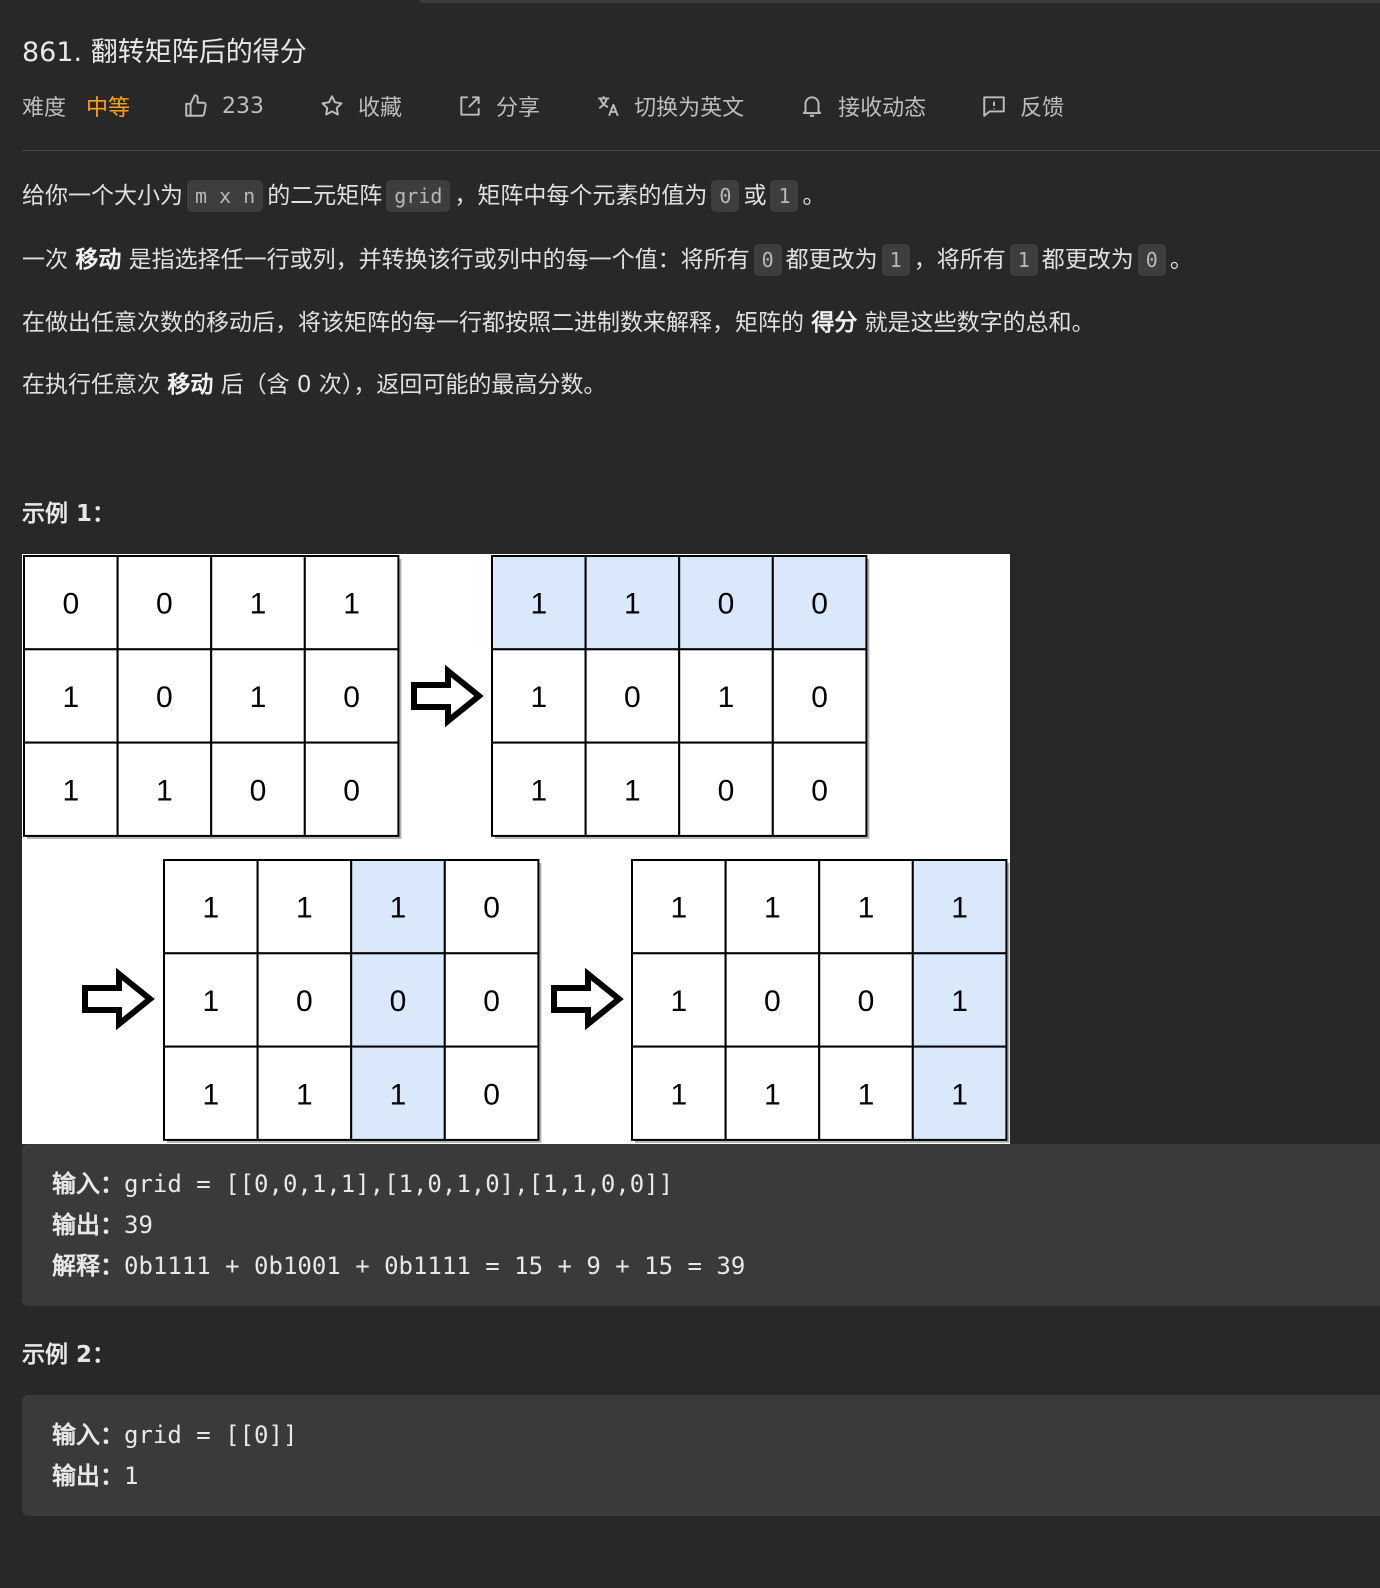  Describe the element at coordinates (423, 196) in the screenshot. I see `description-paragraph-1: 给你一个大小为 m x n 的二元矩阵 grid ，矩阵中每个元素的值为 0 或 1。` at that location.